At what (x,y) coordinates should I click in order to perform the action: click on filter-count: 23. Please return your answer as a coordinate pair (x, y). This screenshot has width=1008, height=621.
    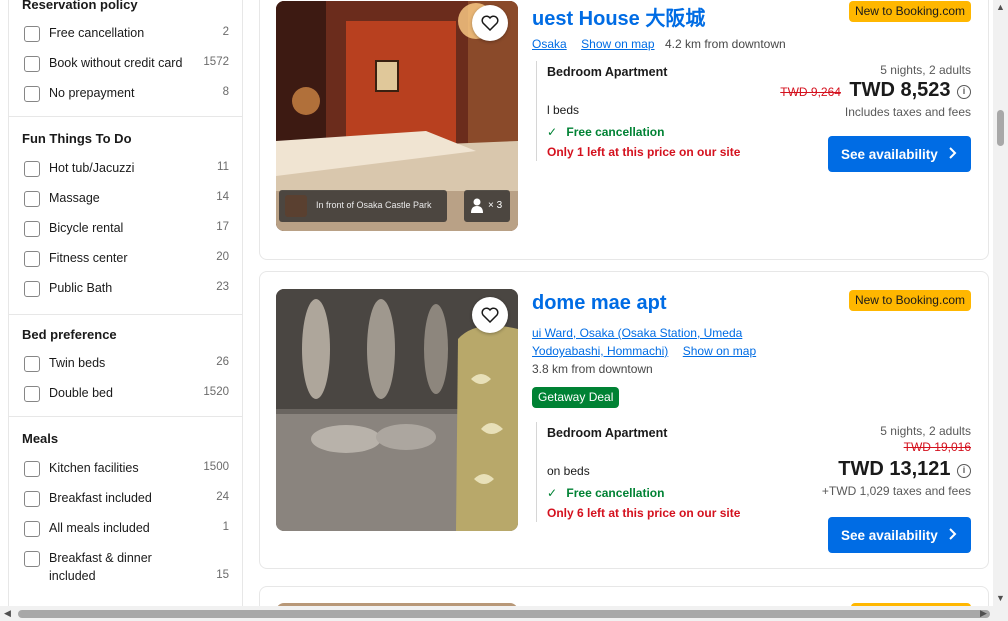
    Looking at the image, I should click on (222, 287).